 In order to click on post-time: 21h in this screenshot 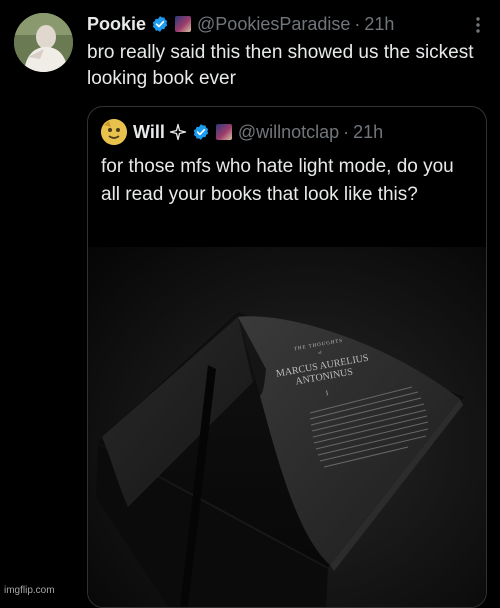, I will do `click(379, 24)`.